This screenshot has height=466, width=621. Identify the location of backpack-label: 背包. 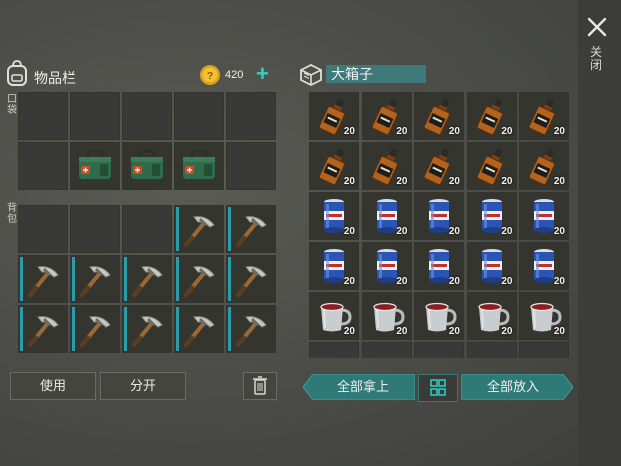
(12, 214).